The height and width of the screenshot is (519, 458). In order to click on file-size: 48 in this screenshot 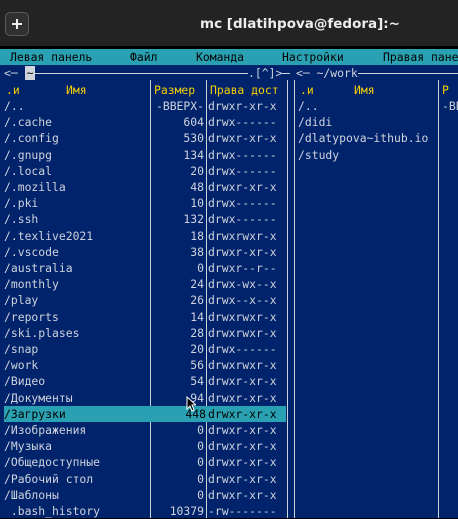, I will do `click(197, 187)`.